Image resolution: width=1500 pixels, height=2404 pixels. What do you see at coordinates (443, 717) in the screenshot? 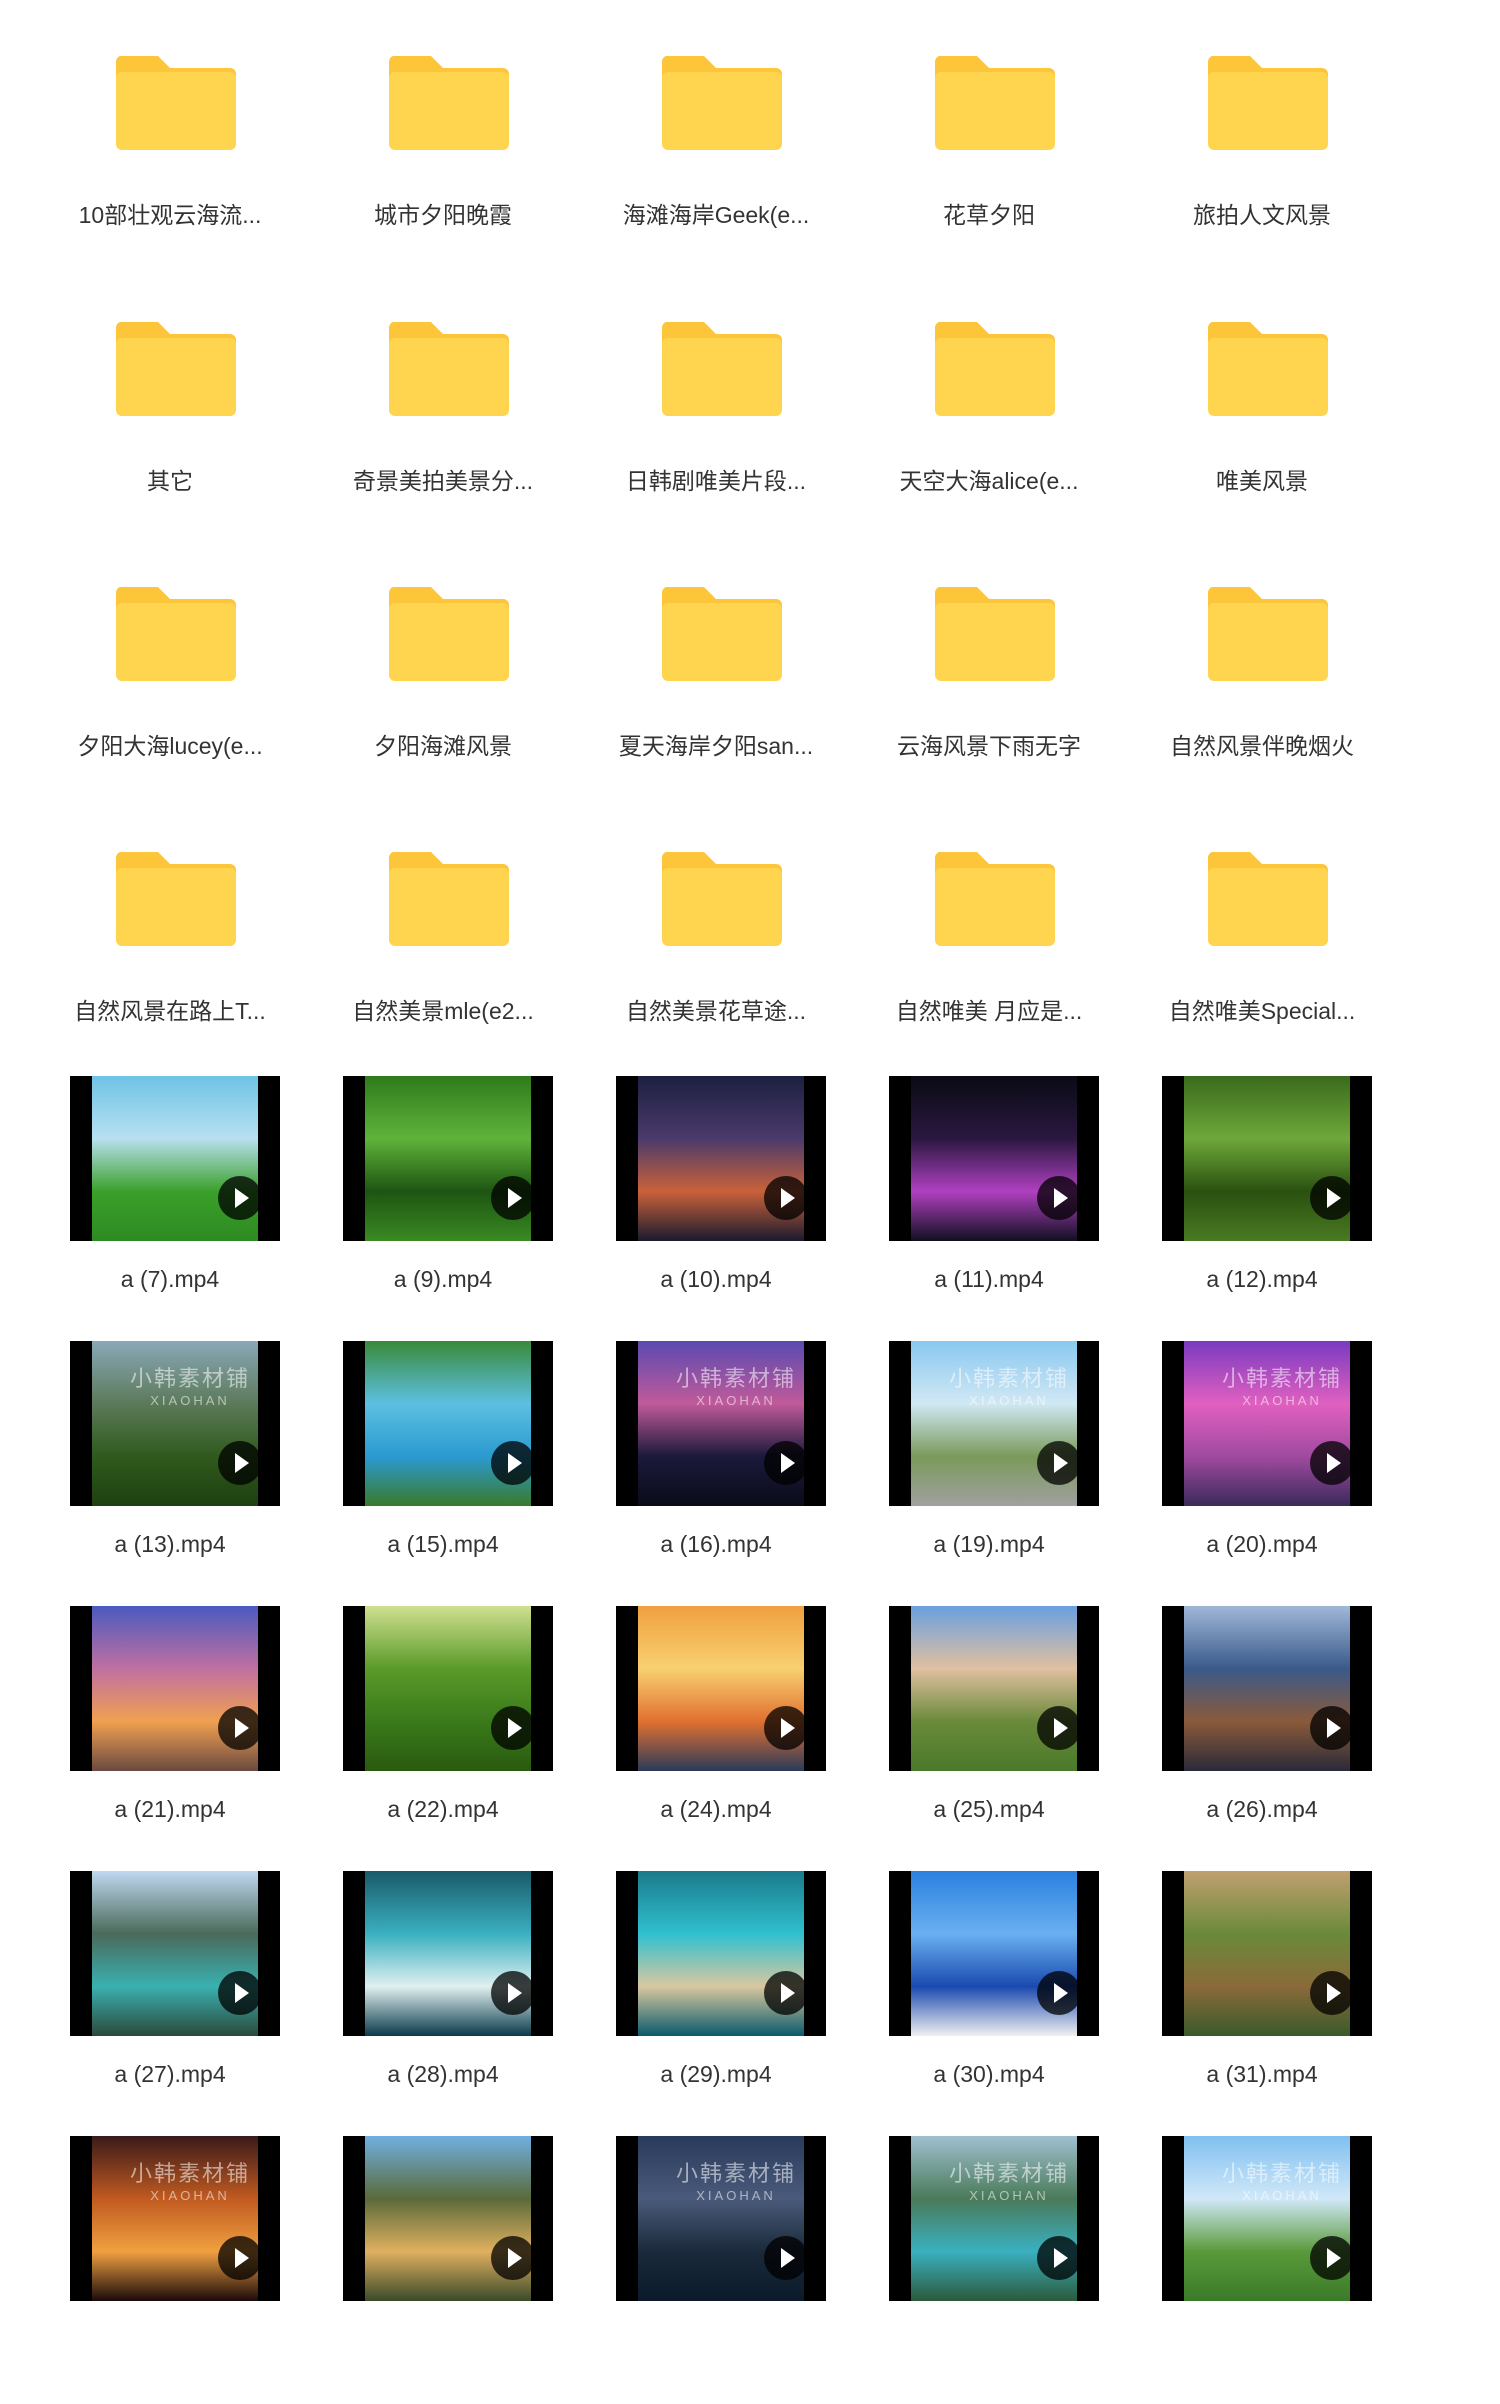
I see `folder-item: 夕阳海滩风景` at bounding box center [443, 717].